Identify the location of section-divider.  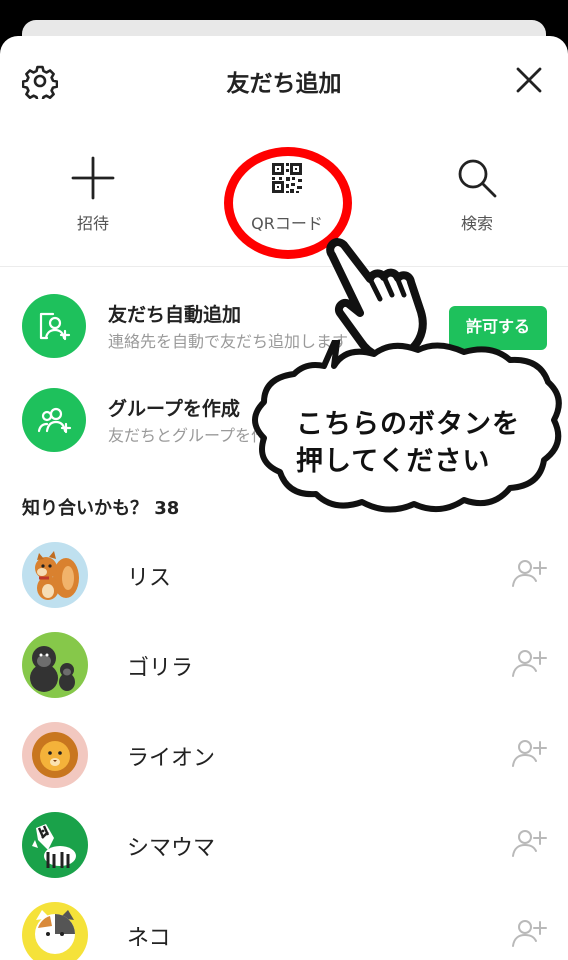
(284, 266).